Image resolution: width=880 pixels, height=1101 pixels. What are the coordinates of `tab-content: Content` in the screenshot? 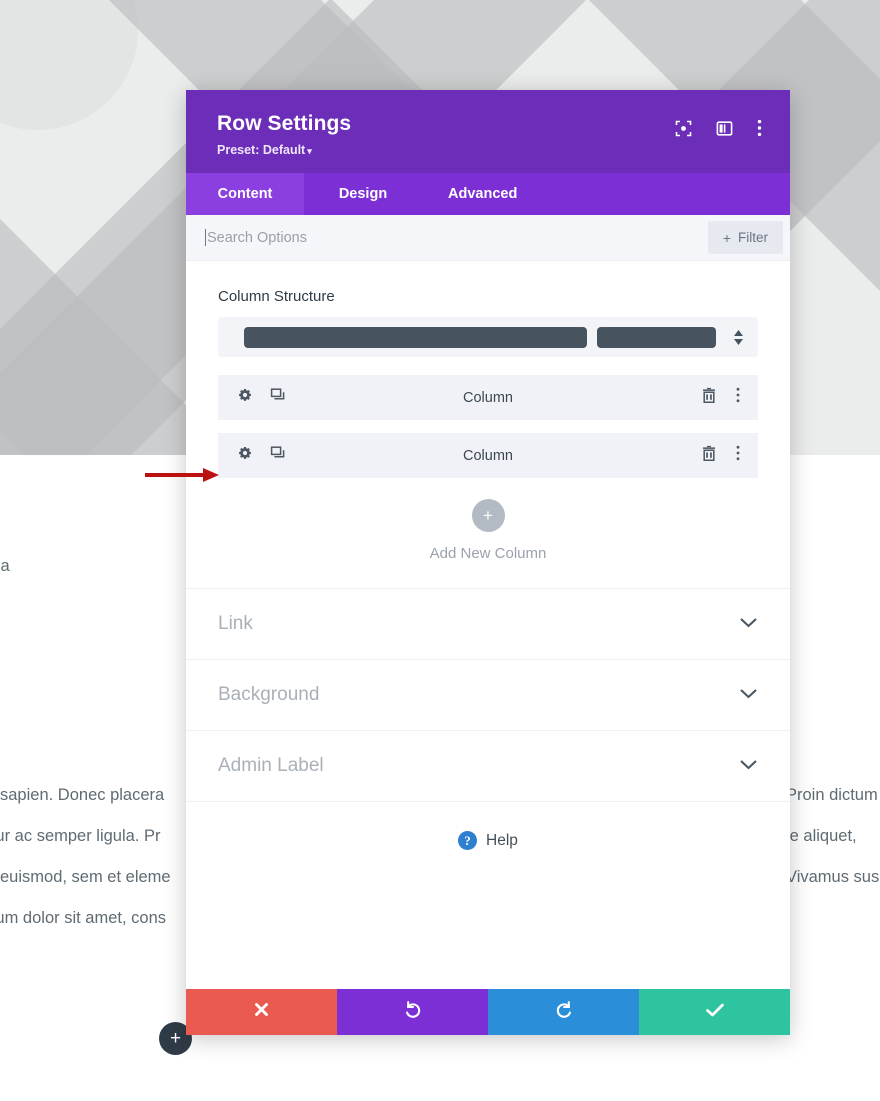 It's located at (245, 194).